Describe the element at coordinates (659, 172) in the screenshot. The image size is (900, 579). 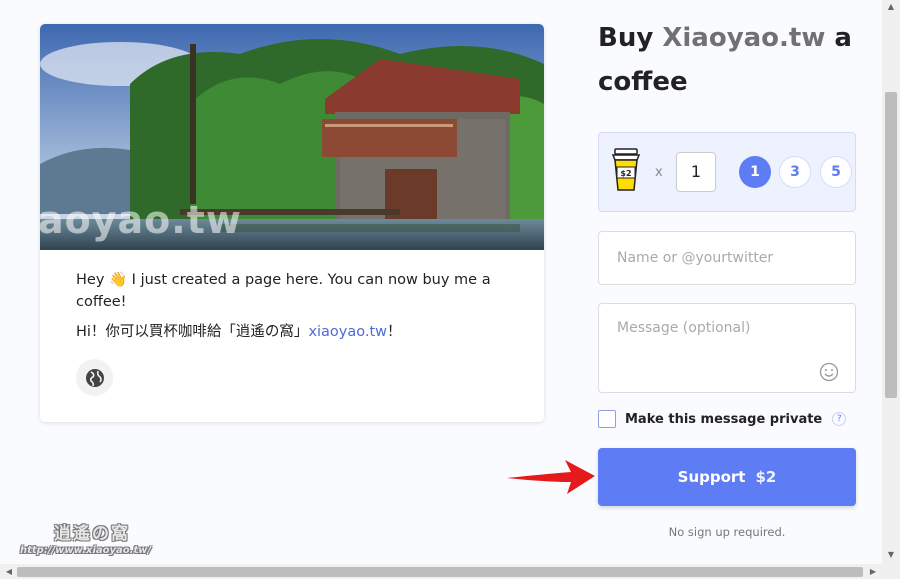
I see `times-sign: x` at that location.